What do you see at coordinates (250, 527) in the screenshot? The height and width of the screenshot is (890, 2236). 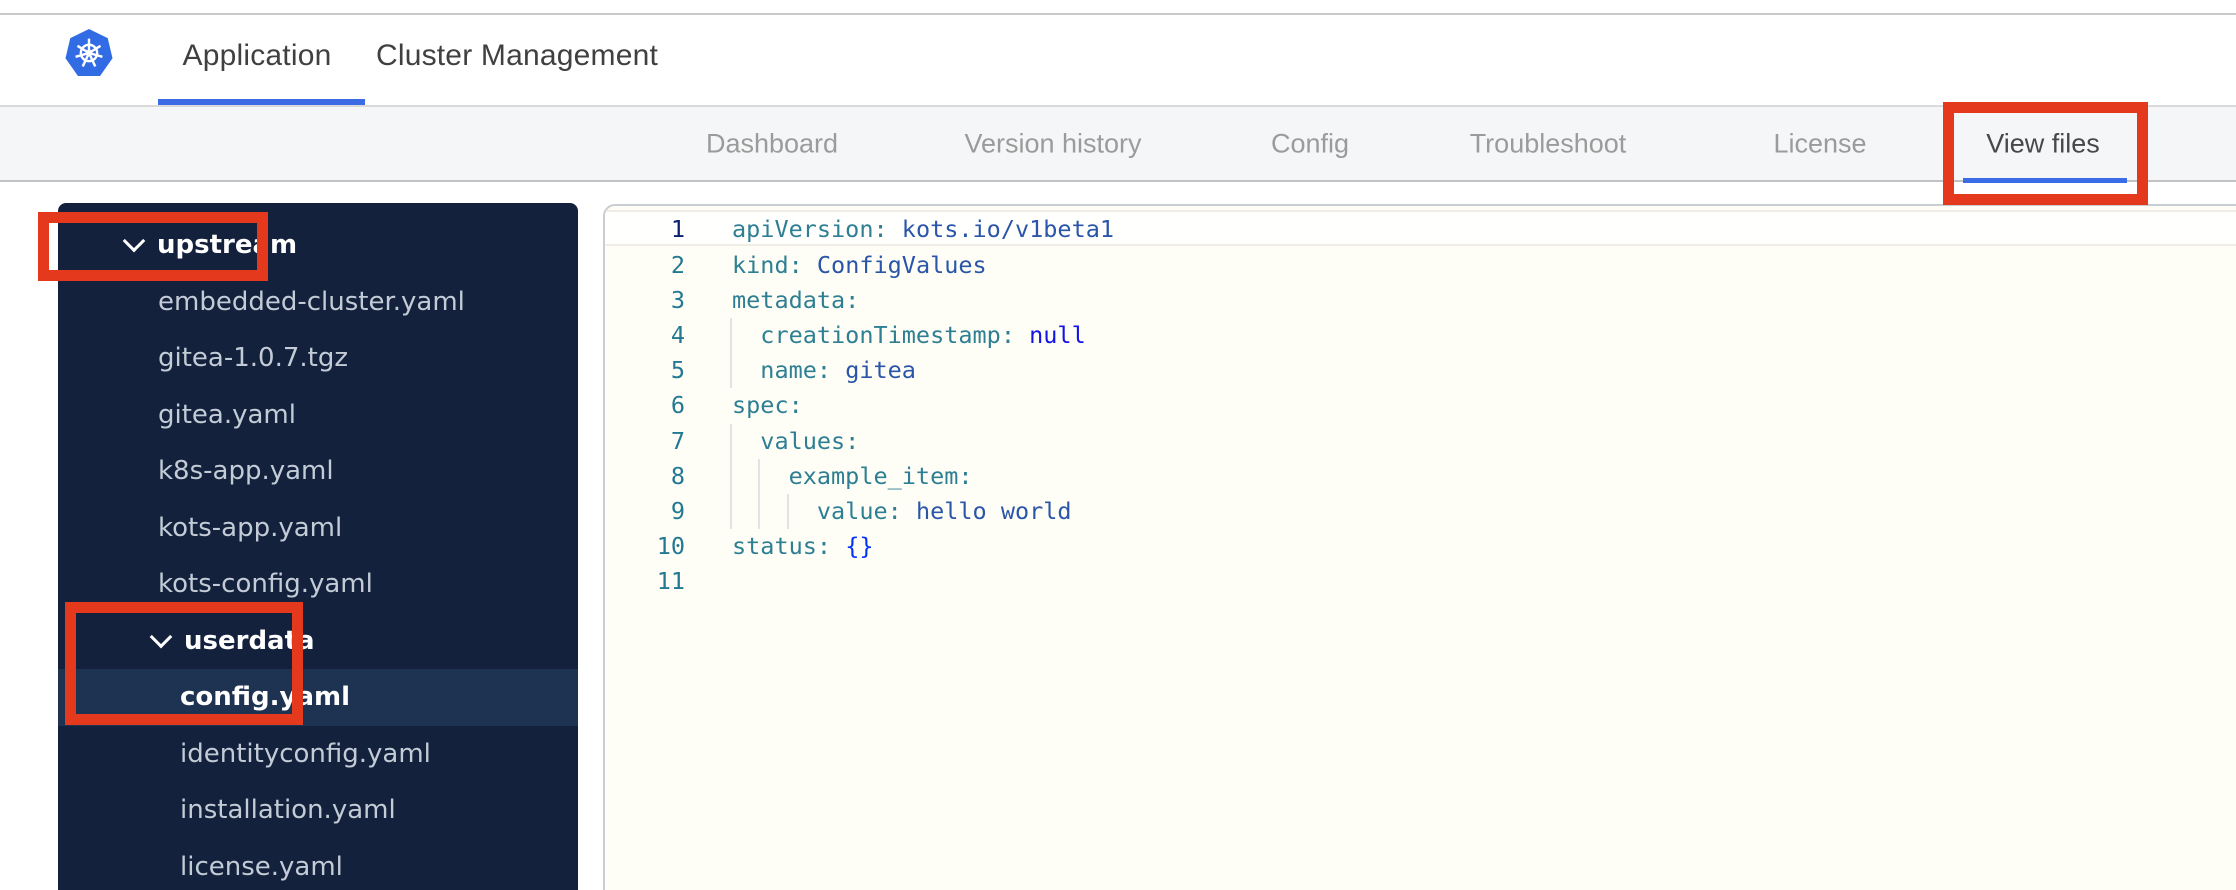 I see `tree-file-label: kots-app.yaml` at bounding box center [250, 527].